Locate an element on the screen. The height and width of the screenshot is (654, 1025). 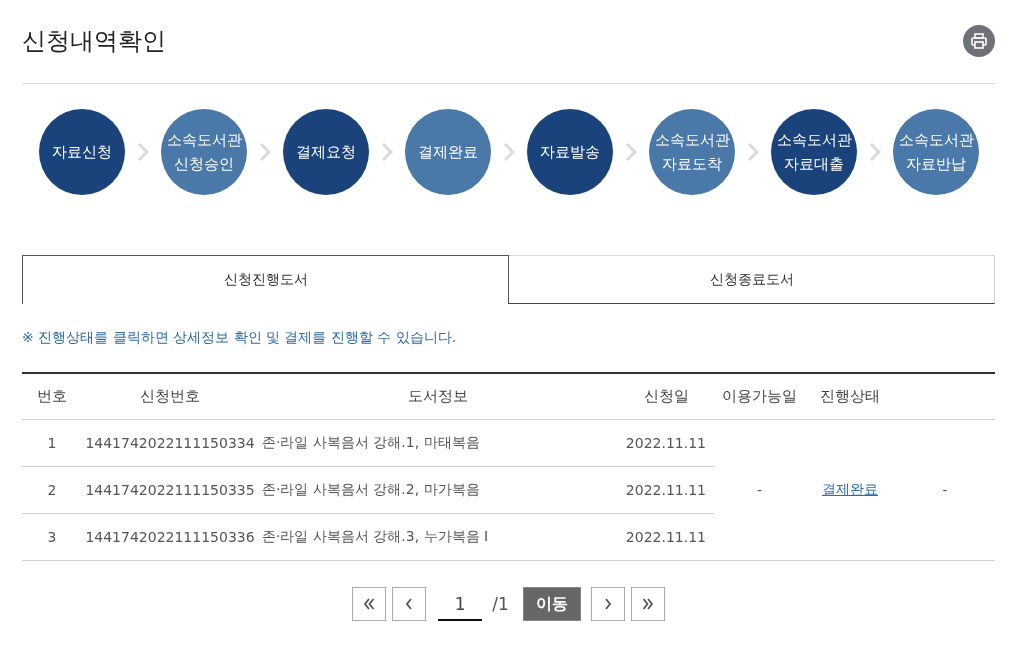
first-page-icon is located at coordinates (369, 604).